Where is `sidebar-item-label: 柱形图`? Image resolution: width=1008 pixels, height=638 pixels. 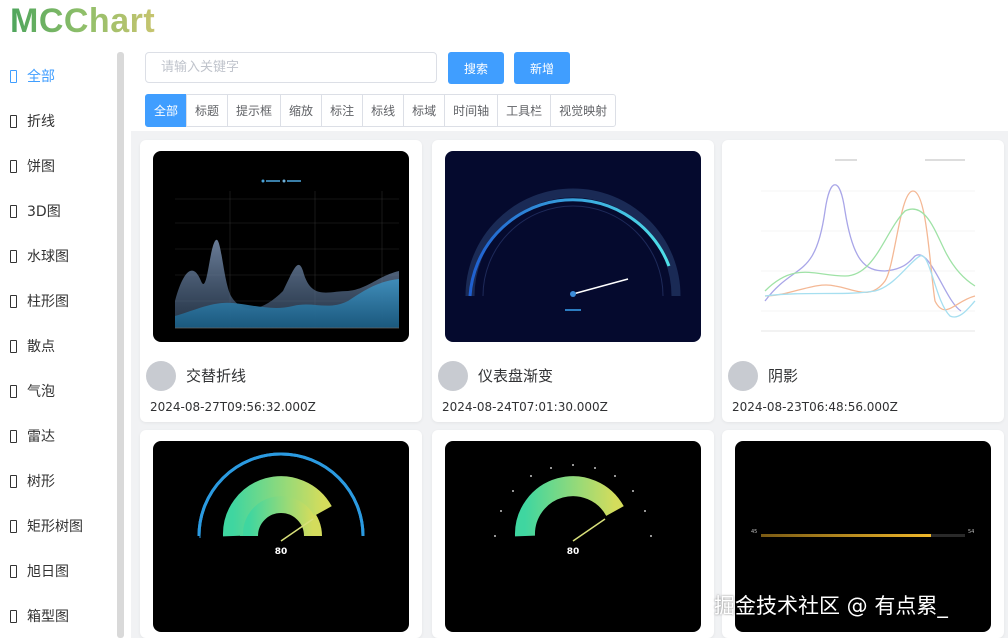
sidebar-item-label: 柱形图 is located at coordinates (48, 302).